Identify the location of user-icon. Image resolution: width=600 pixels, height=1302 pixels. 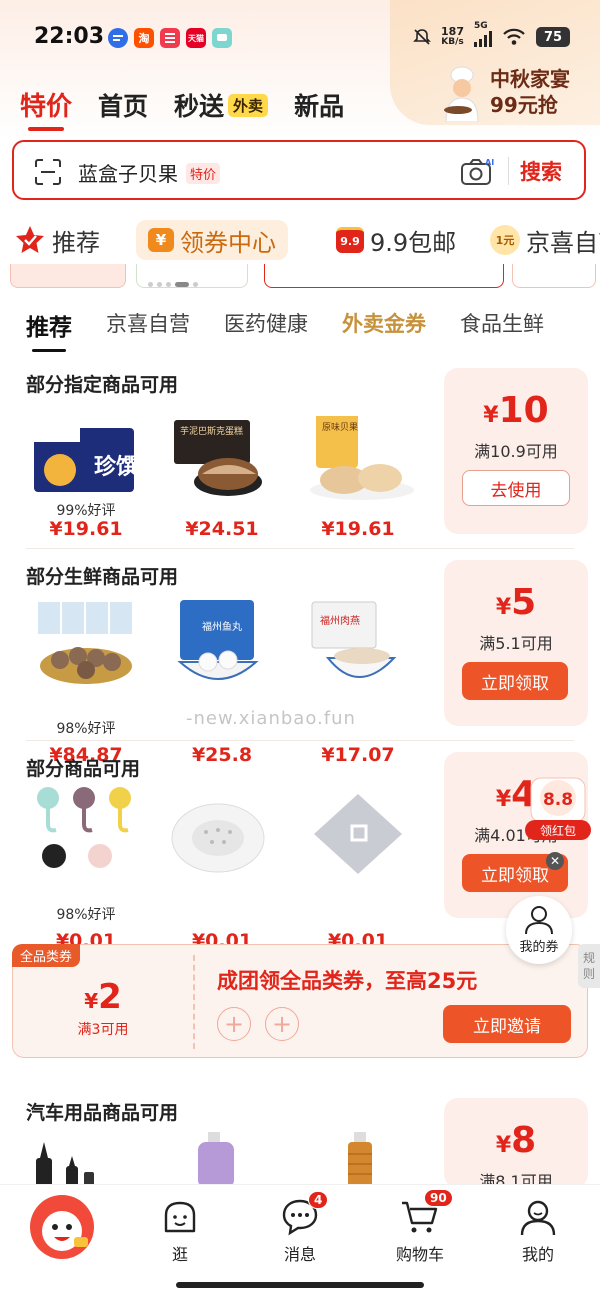
(539, 920).